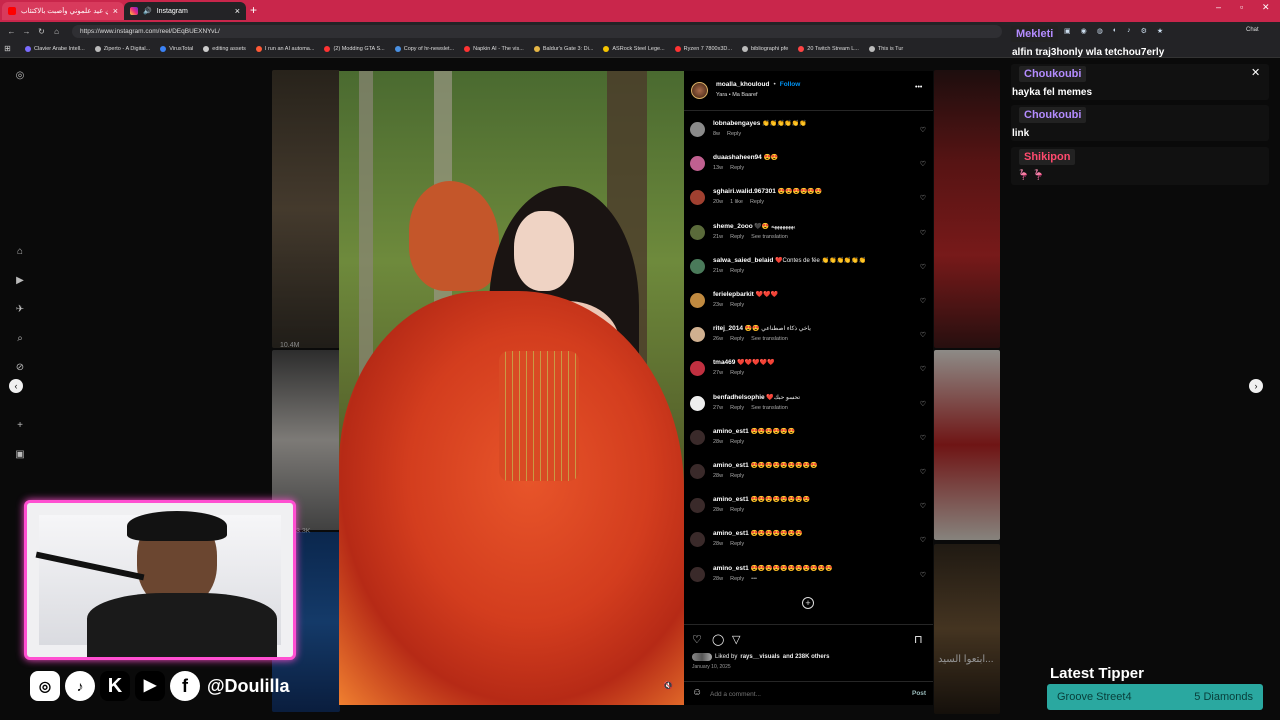  I want to click on commenter-username: ritej_2014, so click(728, 328).